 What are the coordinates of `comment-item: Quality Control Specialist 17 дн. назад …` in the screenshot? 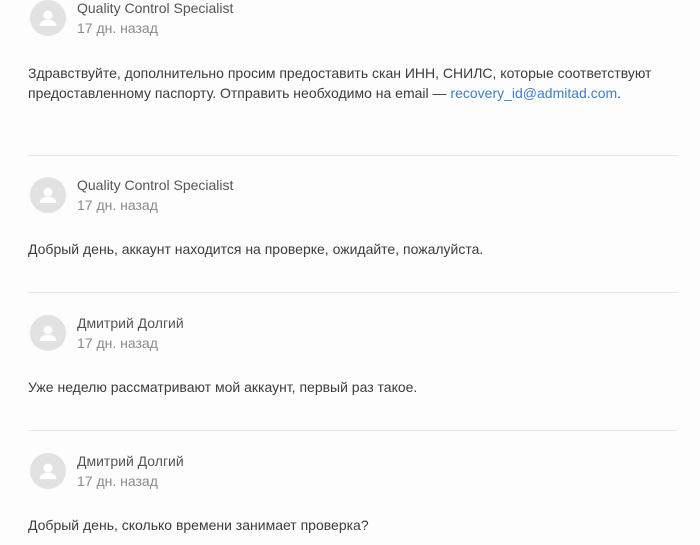 It's located at (353, 217).